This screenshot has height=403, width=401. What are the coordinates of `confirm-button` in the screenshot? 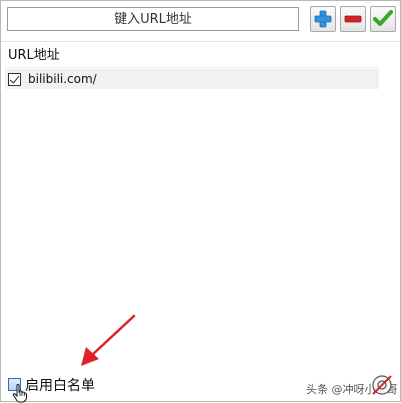 It's located at (383, 19).